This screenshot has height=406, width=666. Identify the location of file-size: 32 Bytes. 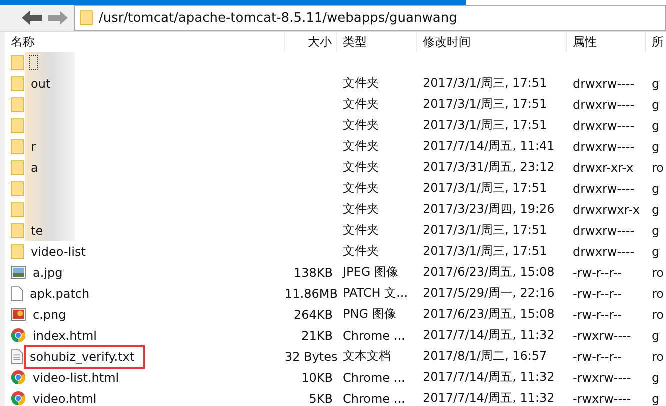
(311, 357).